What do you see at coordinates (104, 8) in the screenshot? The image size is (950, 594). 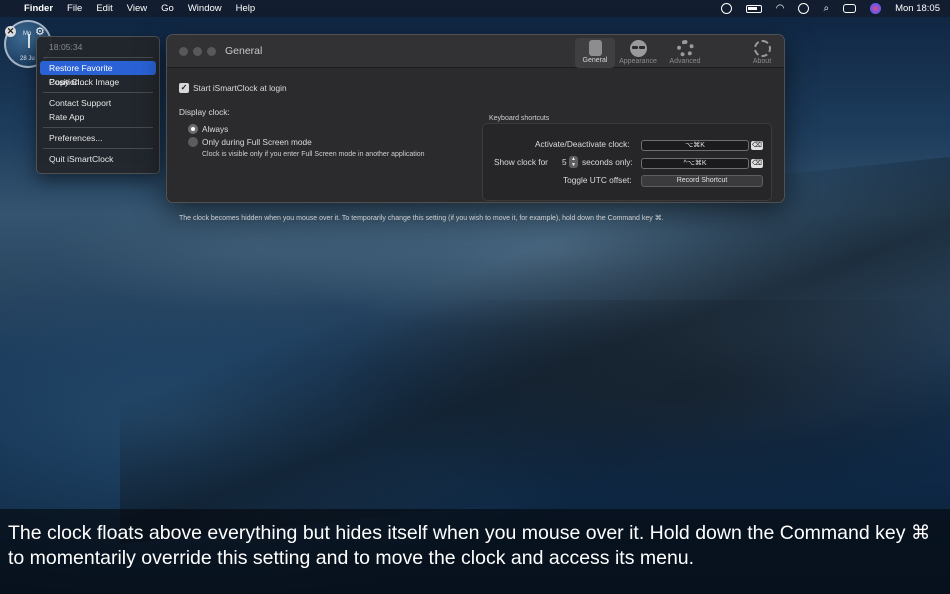 I see `menu-edit: Edit` at bounding box center [104, 8].